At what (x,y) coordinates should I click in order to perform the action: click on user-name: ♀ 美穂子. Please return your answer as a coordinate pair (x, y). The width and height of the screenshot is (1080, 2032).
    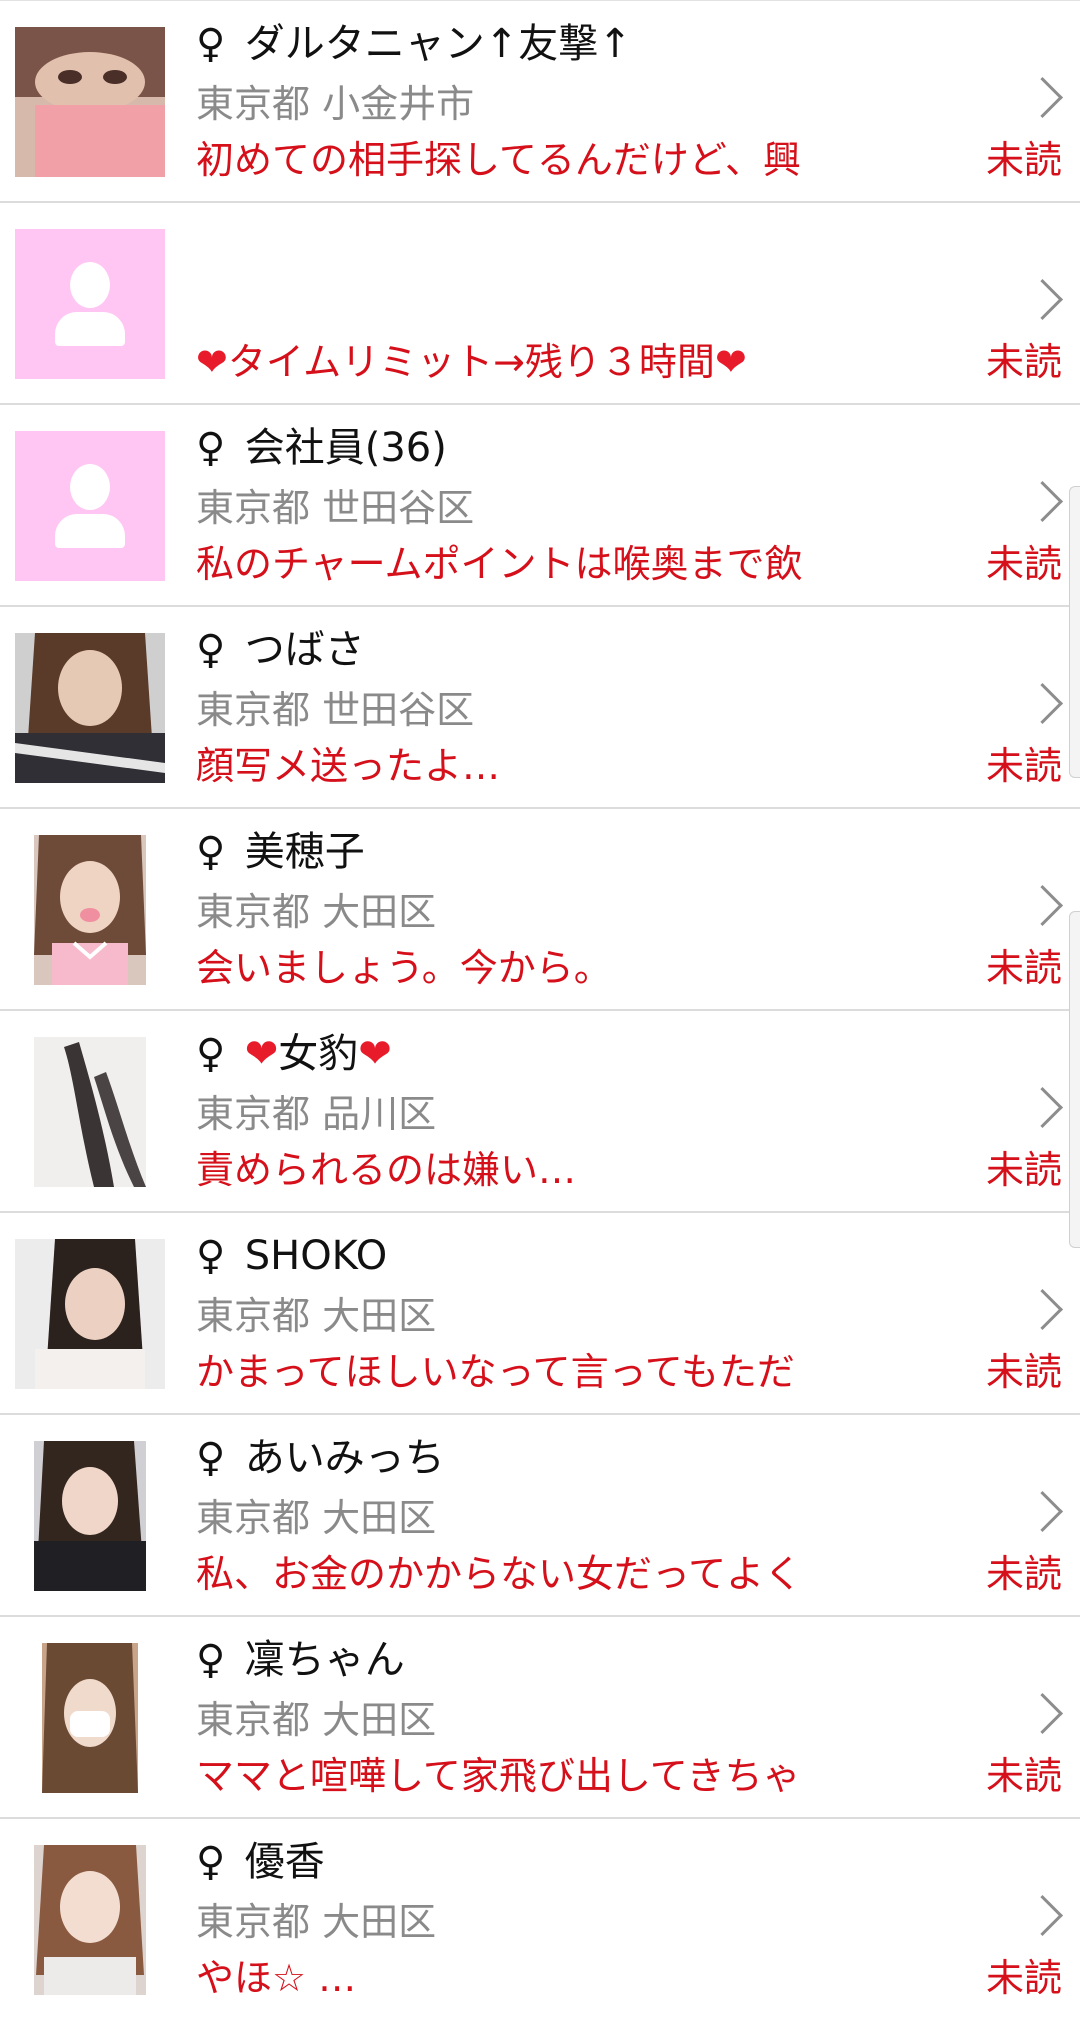
    Looking at the image, I should click on (280, 852).